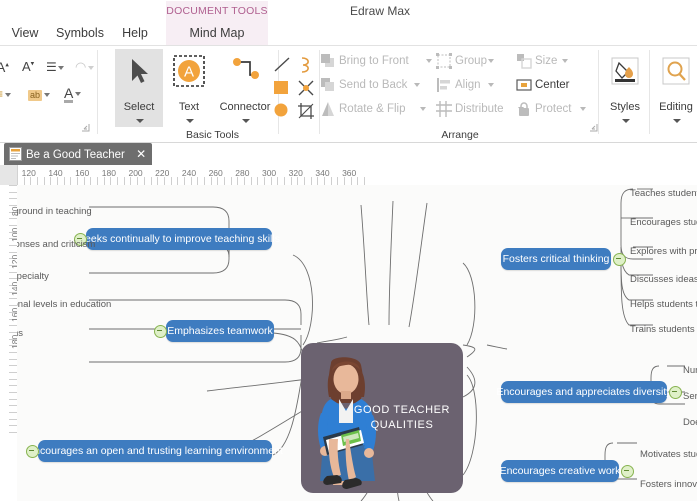 This screenshot has width=697, height=501. What do you see at coordinates (141, 154) in the screenshot?
I see `document-tab-close-icon: ✕` at bounding box center [141, 154].